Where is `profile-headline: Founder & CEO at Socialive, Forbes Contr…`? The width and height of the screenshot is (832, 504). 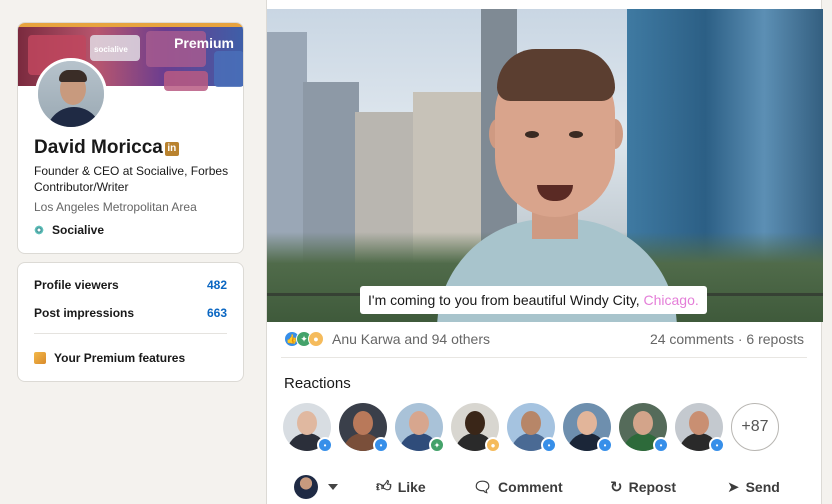
profile-headline: Founder & CEO at Socialive, Forbes Contr… is located at coordinates (131, 179).